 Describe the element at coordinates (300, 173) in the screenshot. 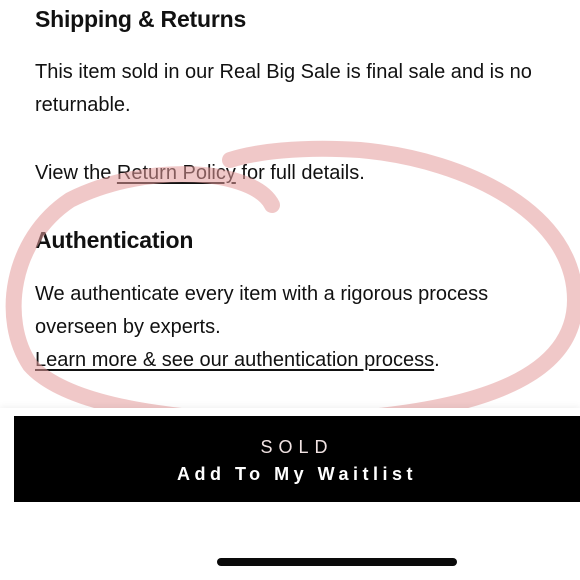

I see `policy-suffix: for full details.` at that location.